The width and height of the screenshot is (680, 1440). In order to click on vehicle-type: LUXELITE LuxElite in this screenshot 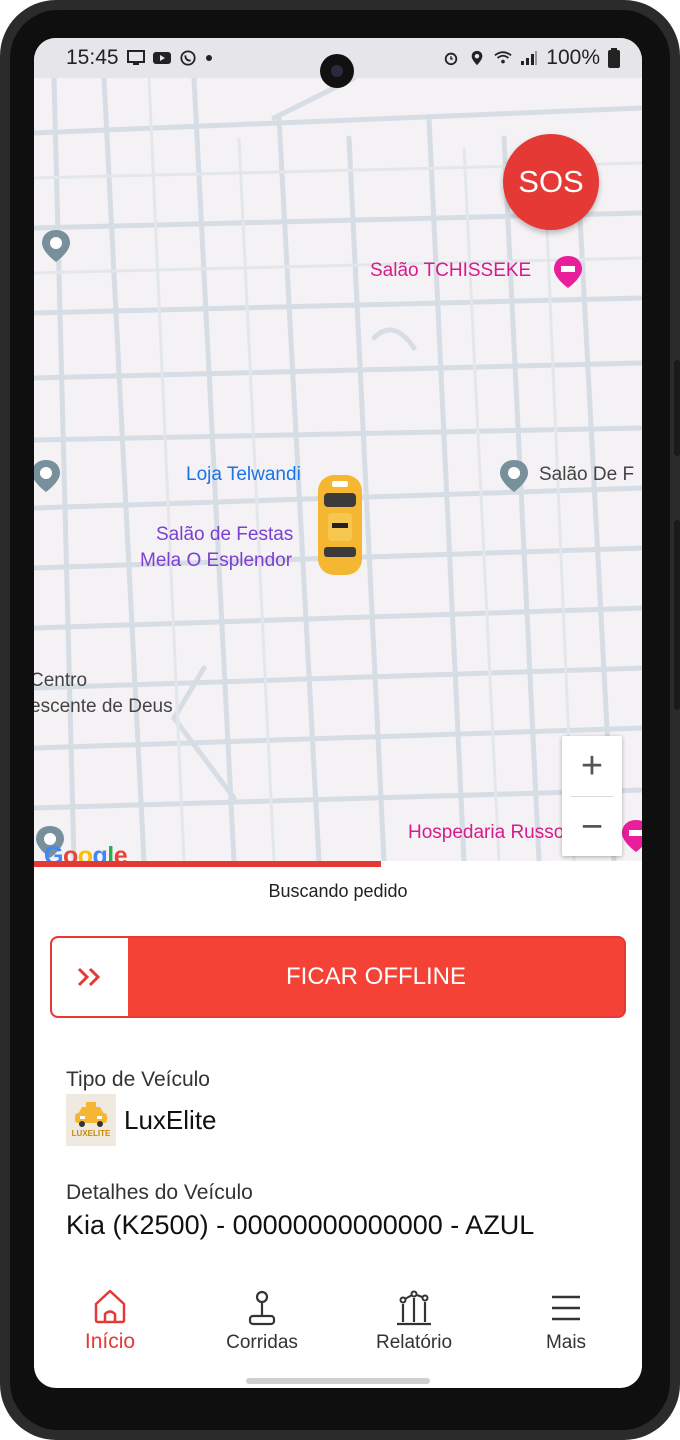, I will do `click(141, 1120)`.